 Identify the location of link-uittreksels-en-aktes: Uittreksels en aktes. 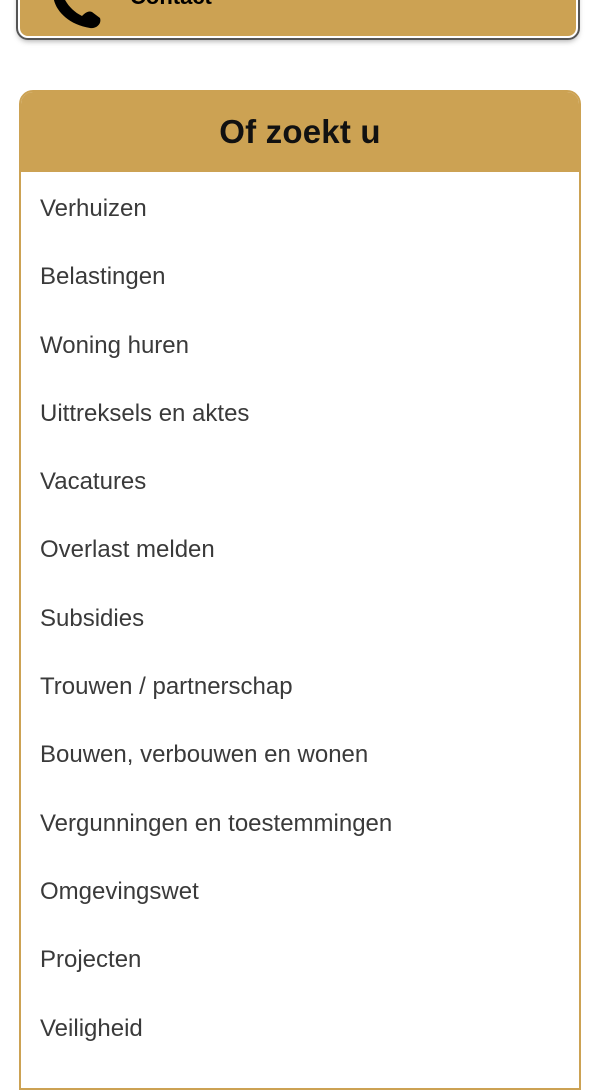
(144, 414).